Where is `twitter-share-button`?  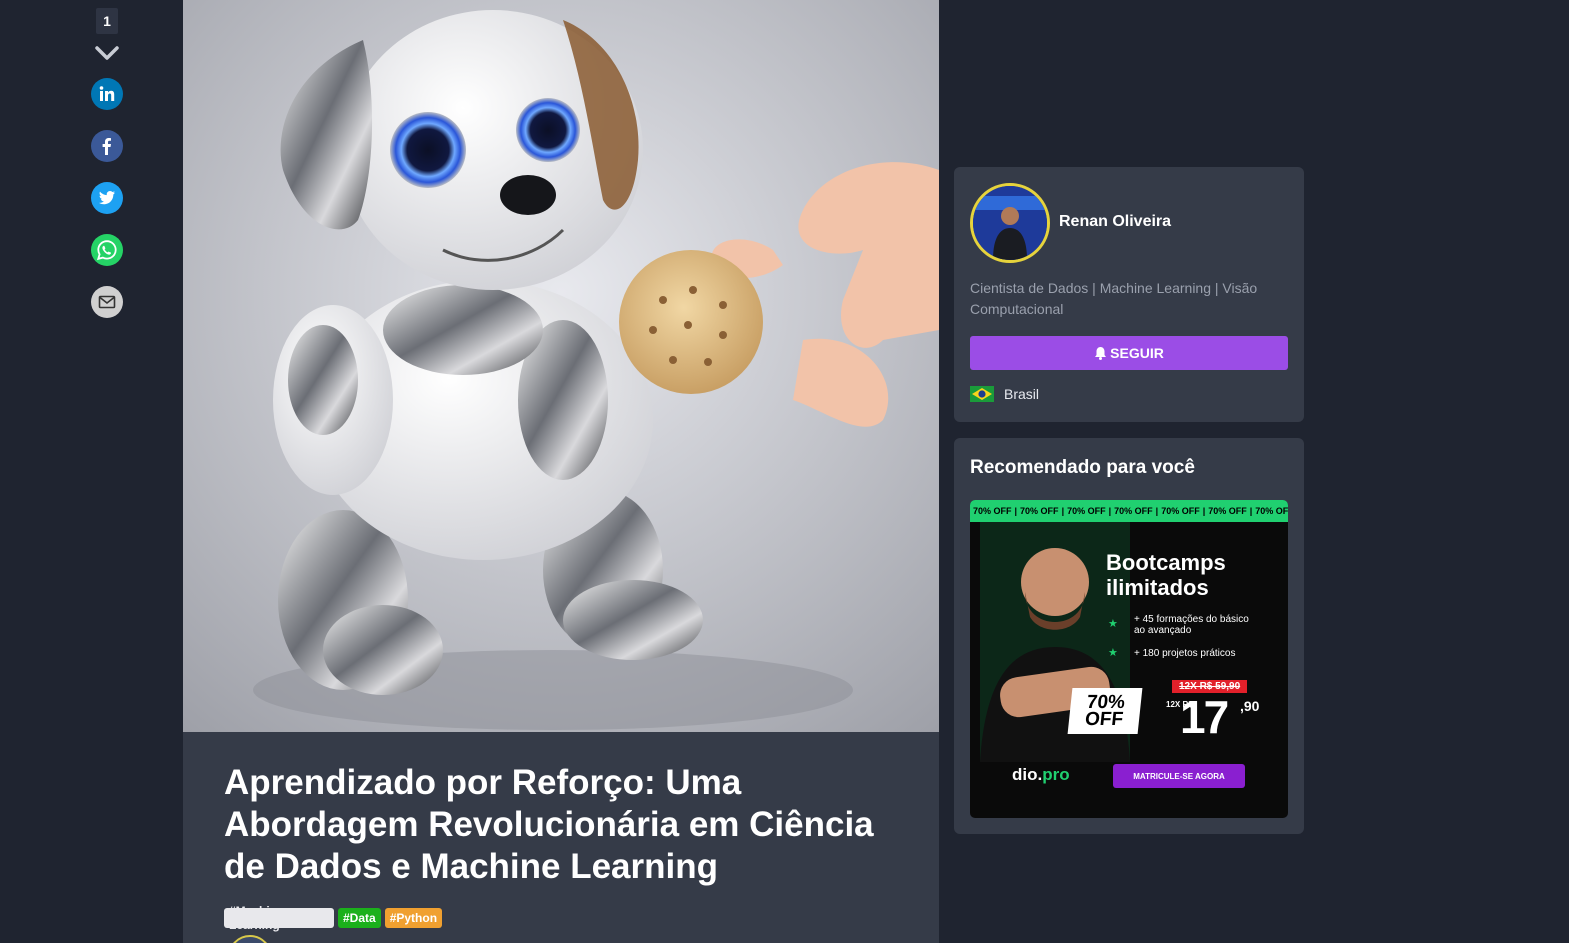
twitter-share-button is located at coordinates (107, 198).